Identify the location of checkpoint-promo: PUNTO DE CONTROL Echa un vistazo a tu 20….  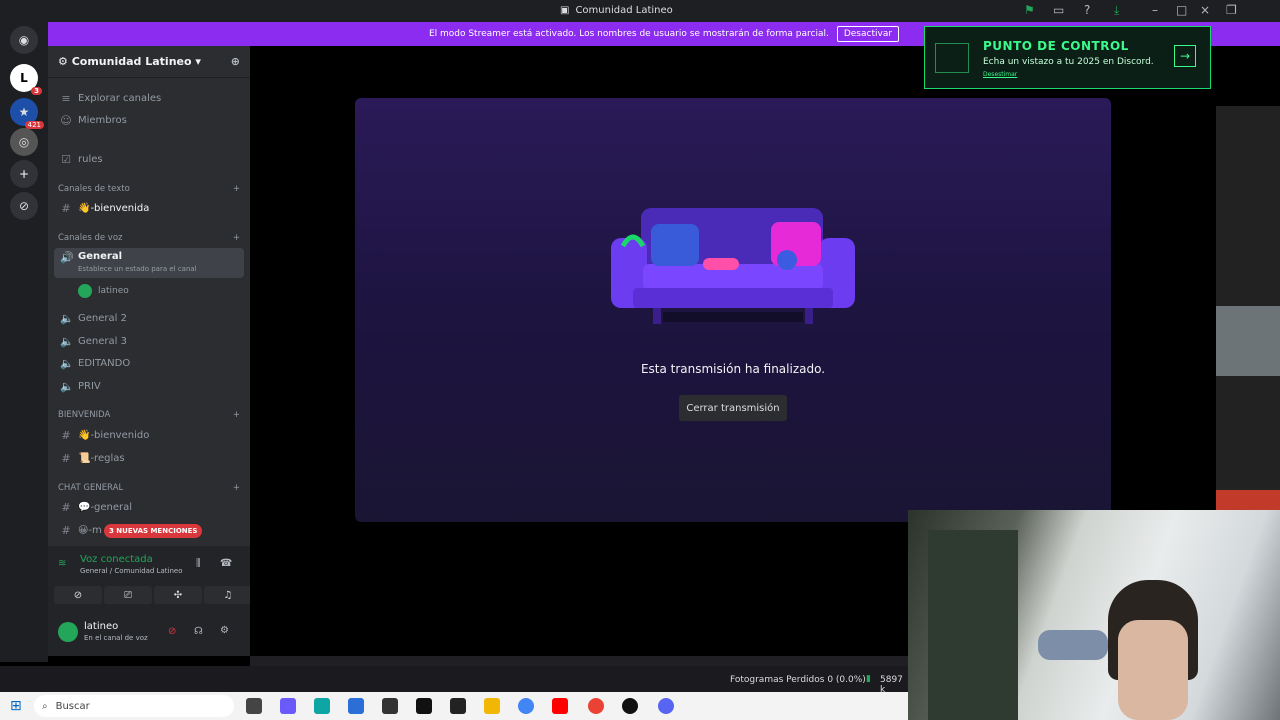
(1067, 57).